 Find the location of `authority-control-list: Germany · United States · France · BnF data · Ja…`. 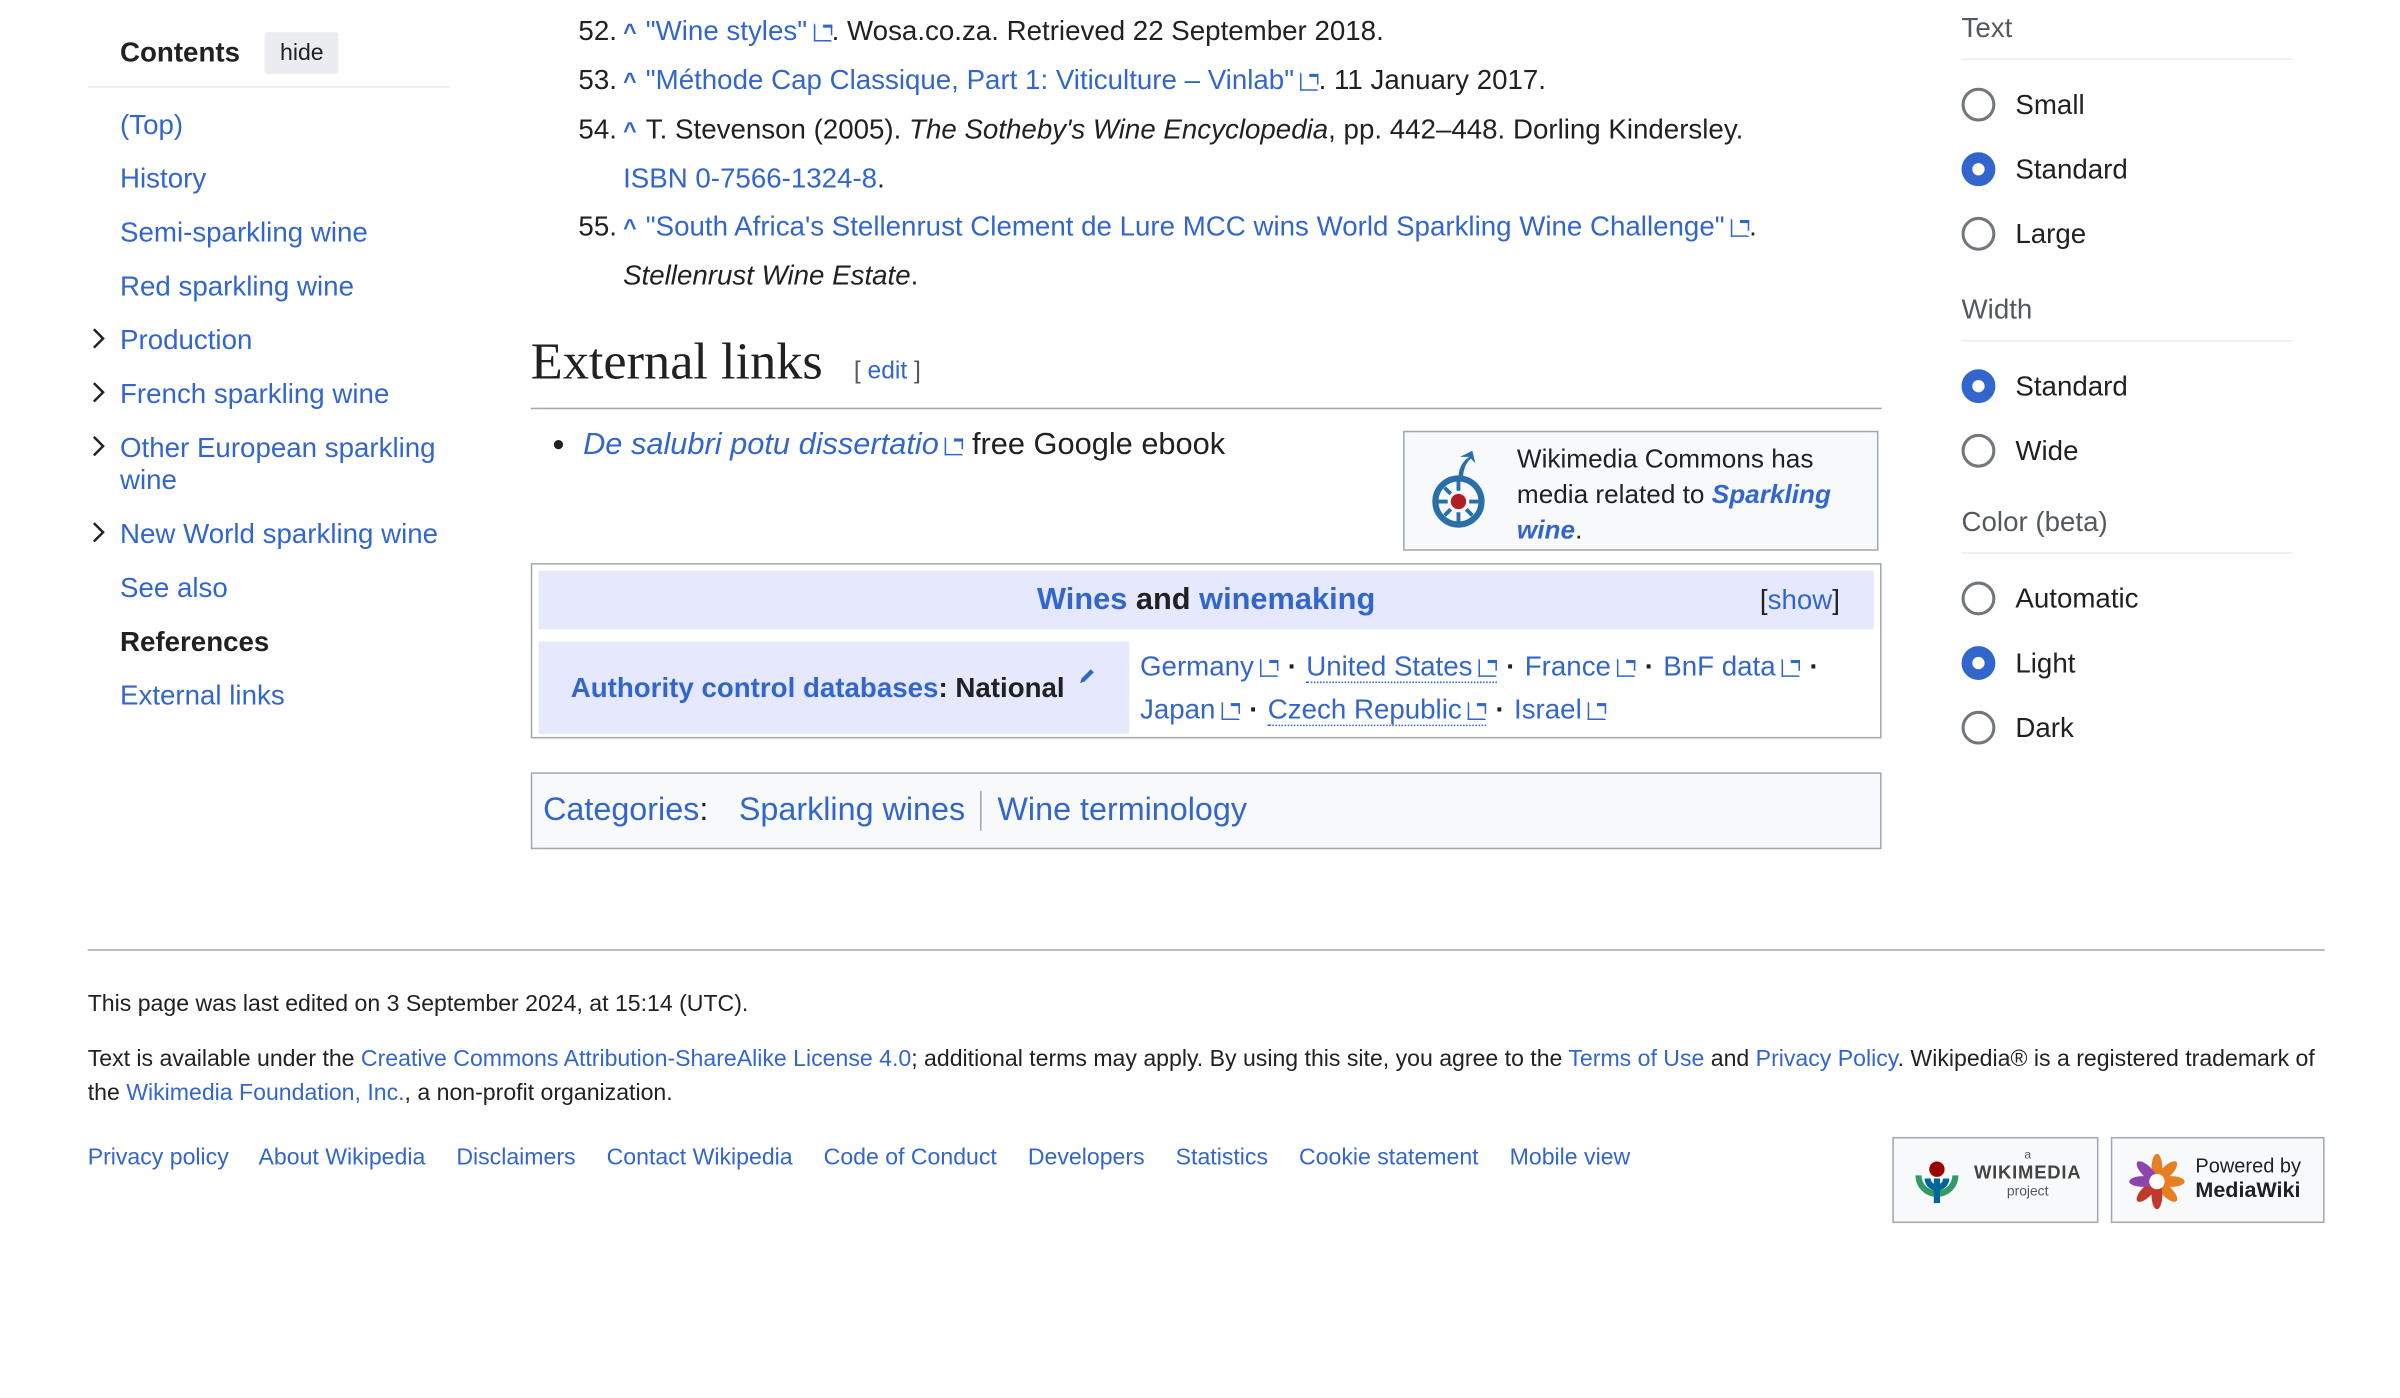

authority-control-list: Germany · United States · France · BnF data · Ja… is located at coordinates (1501, 688).